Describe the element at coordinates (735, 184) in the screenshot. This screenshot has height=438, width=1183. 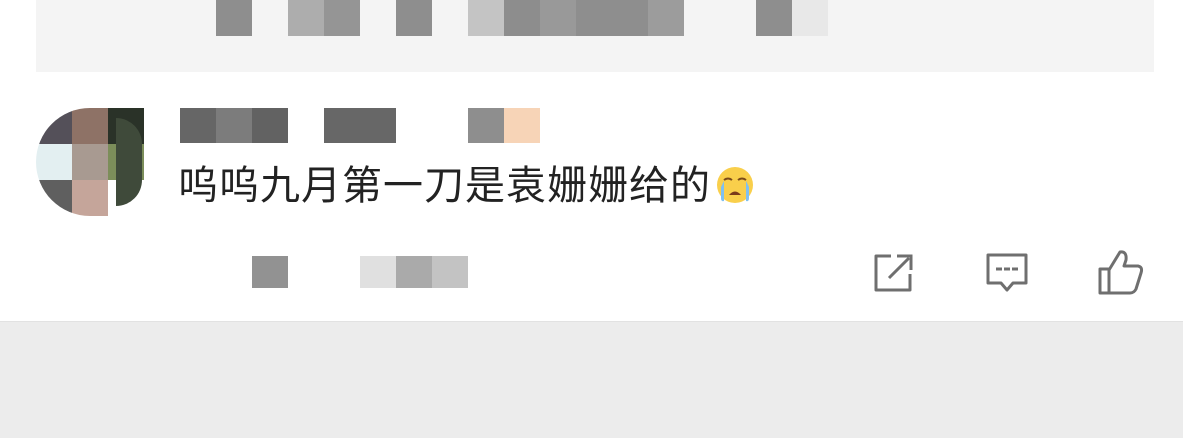
I see `loudly-crying-face-icon` at that location.